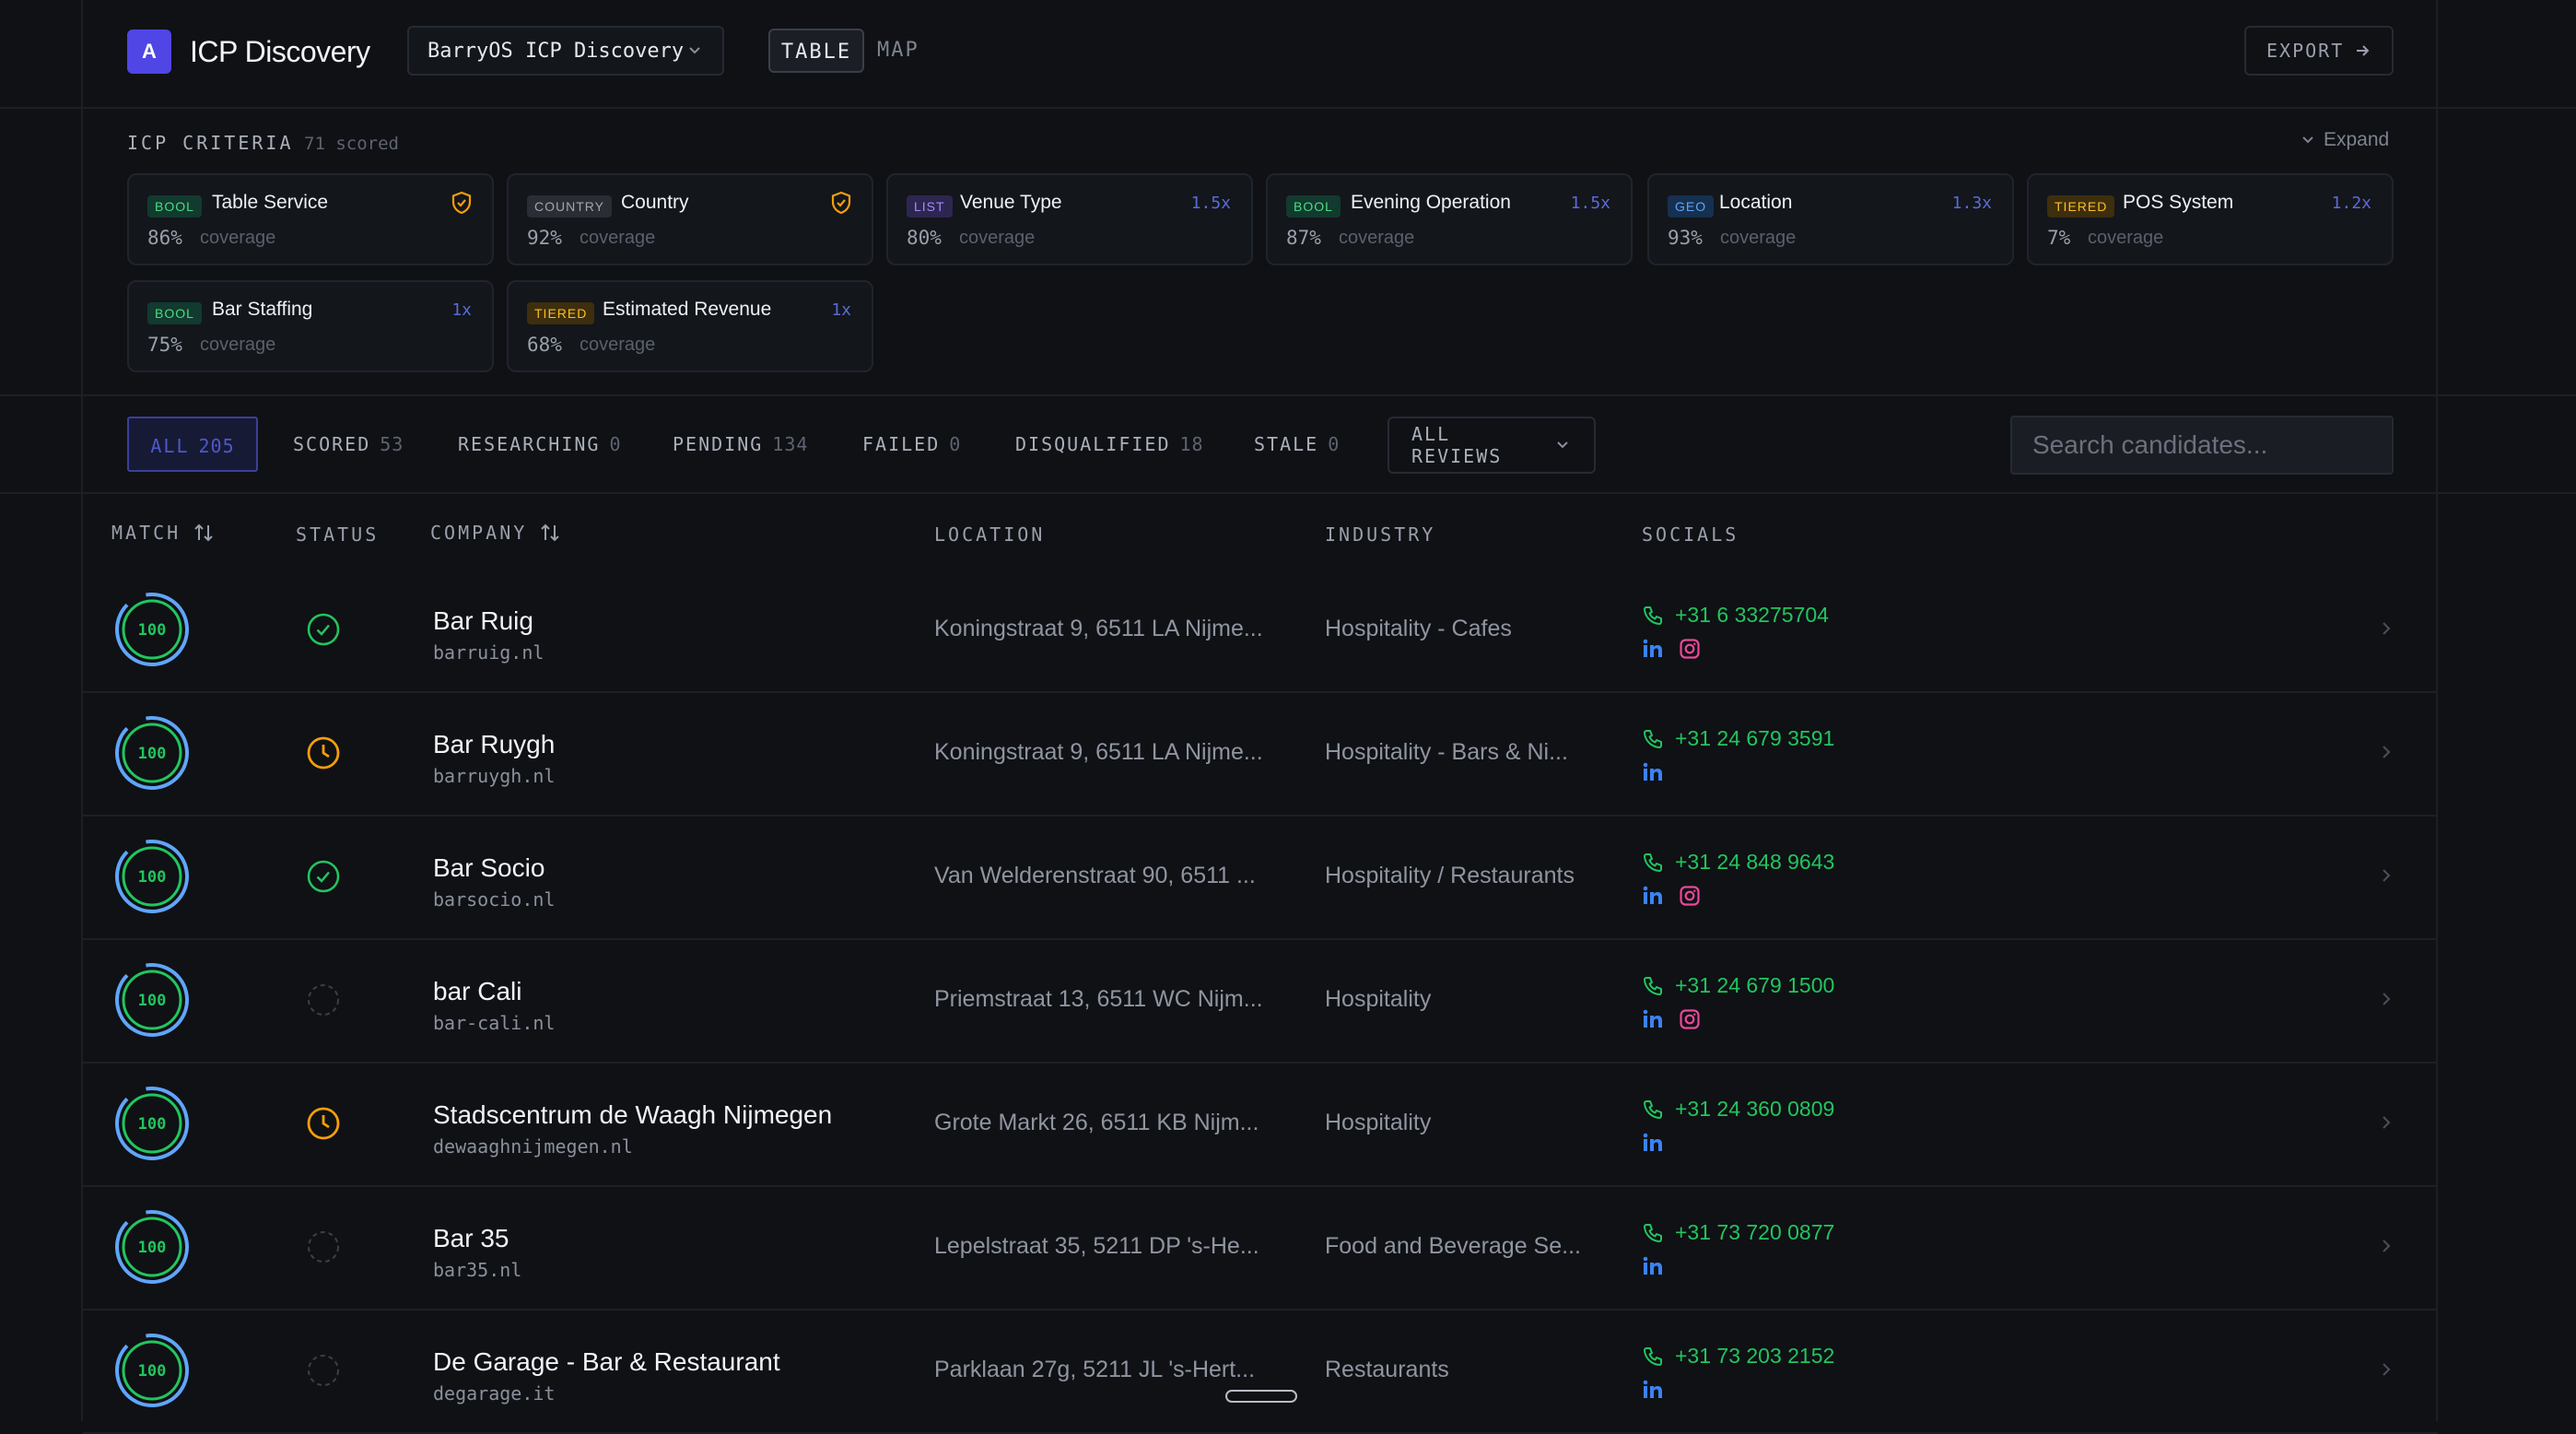 Image resolution: width=2576 pixels, height=1434 pixels. What do you see at coordinates (690, 219) in the screenshot?
I see `criteria-card: COUNTRY Country 92% coverage` at bounding box center [690, 219].